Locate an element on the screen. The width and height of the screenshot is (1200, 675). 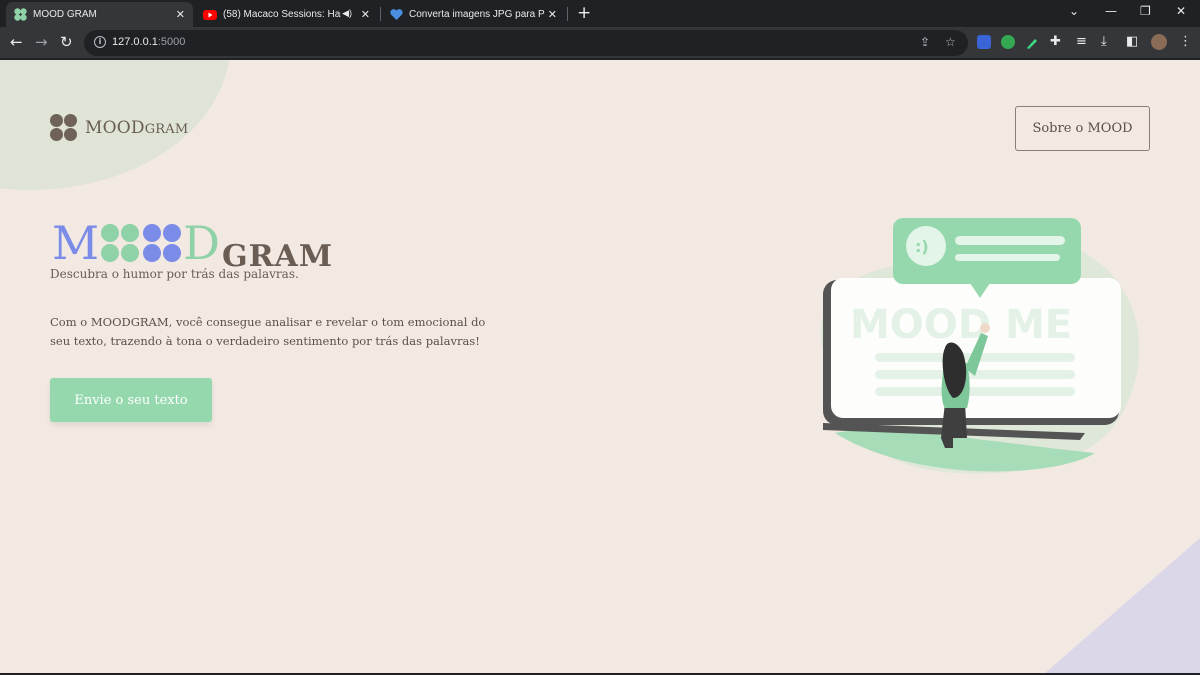
logo-wordmark: MOODGRAM is located at coordinates (136, 128).